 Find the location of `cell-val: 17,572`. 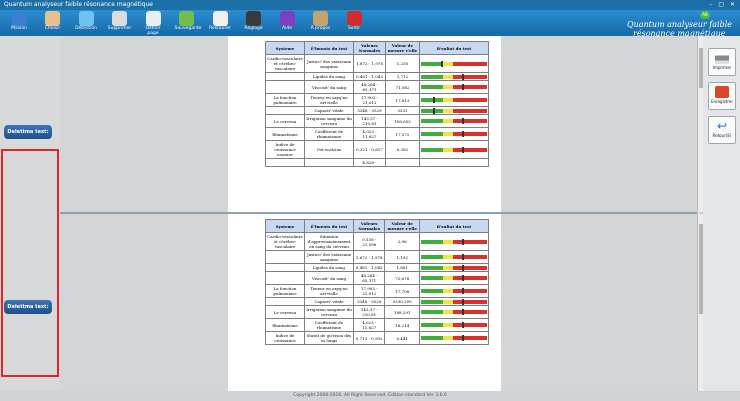

cell-val: 17,572 is located at coordinates (402, 134).